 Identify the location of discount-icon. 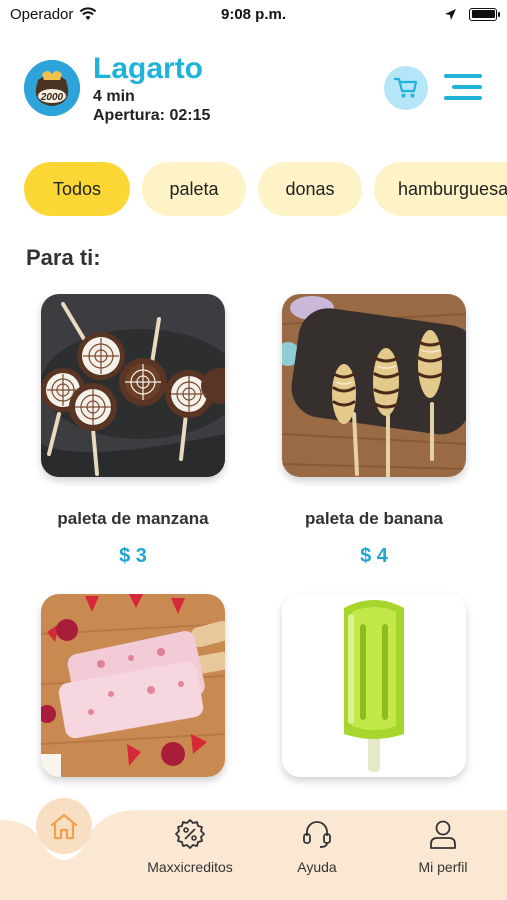
(190, 834).